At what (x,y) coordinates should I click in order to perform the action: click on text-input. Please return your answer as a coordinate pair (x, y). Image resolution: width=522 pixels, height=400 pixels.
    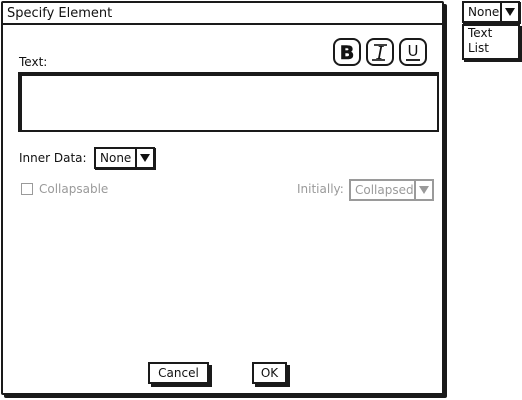
    Looking at the image, I should click on (228, 102).